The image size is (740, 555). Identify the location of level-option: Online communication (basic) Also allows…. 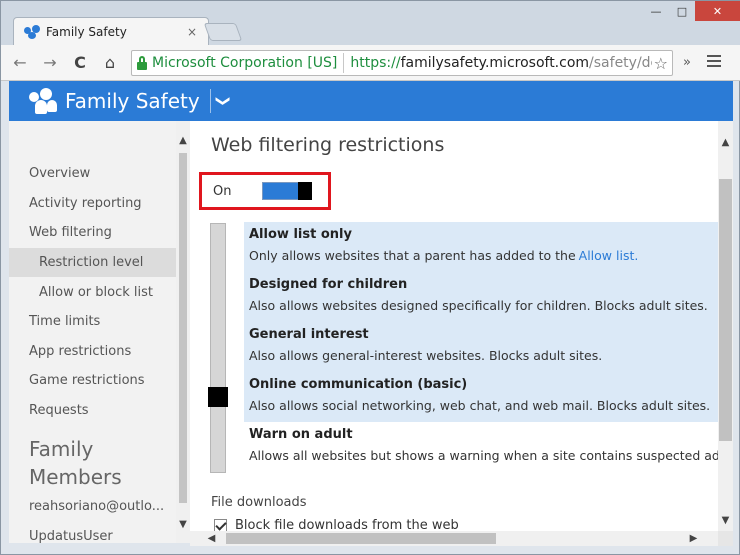
(481, 397).